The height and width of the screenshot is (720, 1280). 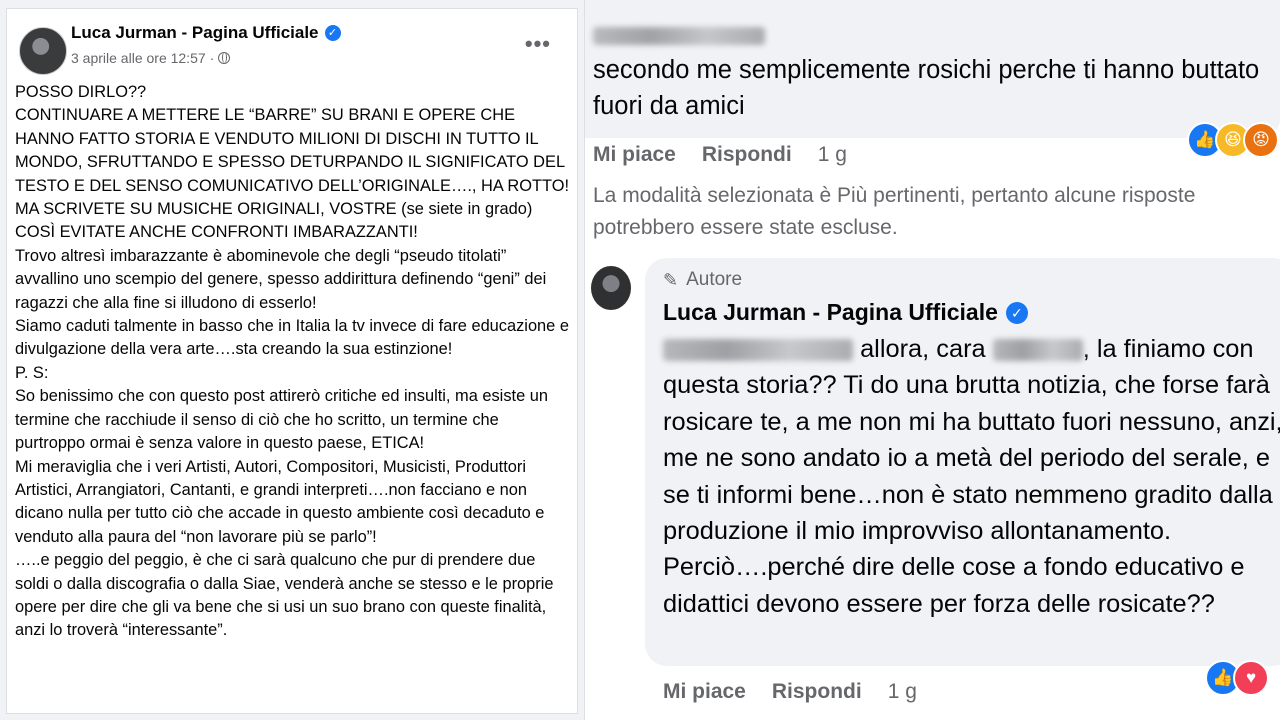 I want to click on post-author-name: Luca Jurman - Pagina Ufficiale, so click(x=195, y=33).